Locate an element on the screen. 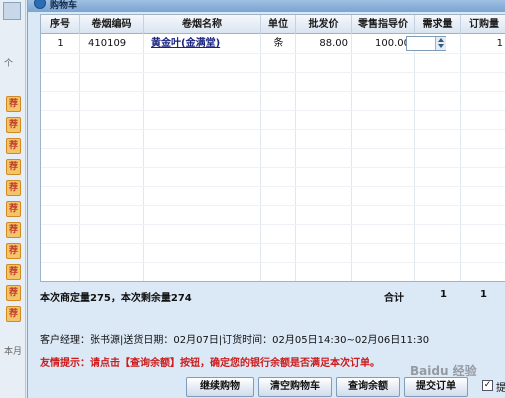 The width and height of the screenshot is (505, 398). baidu-watermark: Baidu 经验 is located at coordinates (443, 371).